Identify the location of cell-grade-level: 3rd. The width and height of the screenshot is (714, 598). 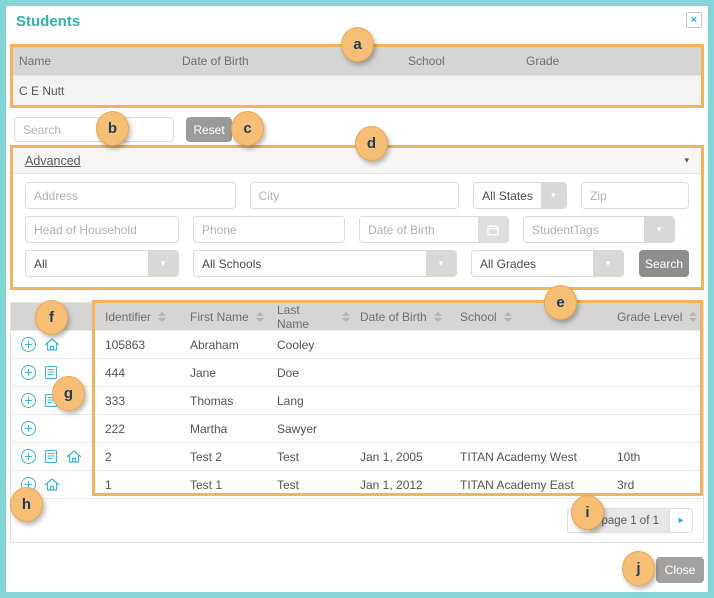
(626, 484).